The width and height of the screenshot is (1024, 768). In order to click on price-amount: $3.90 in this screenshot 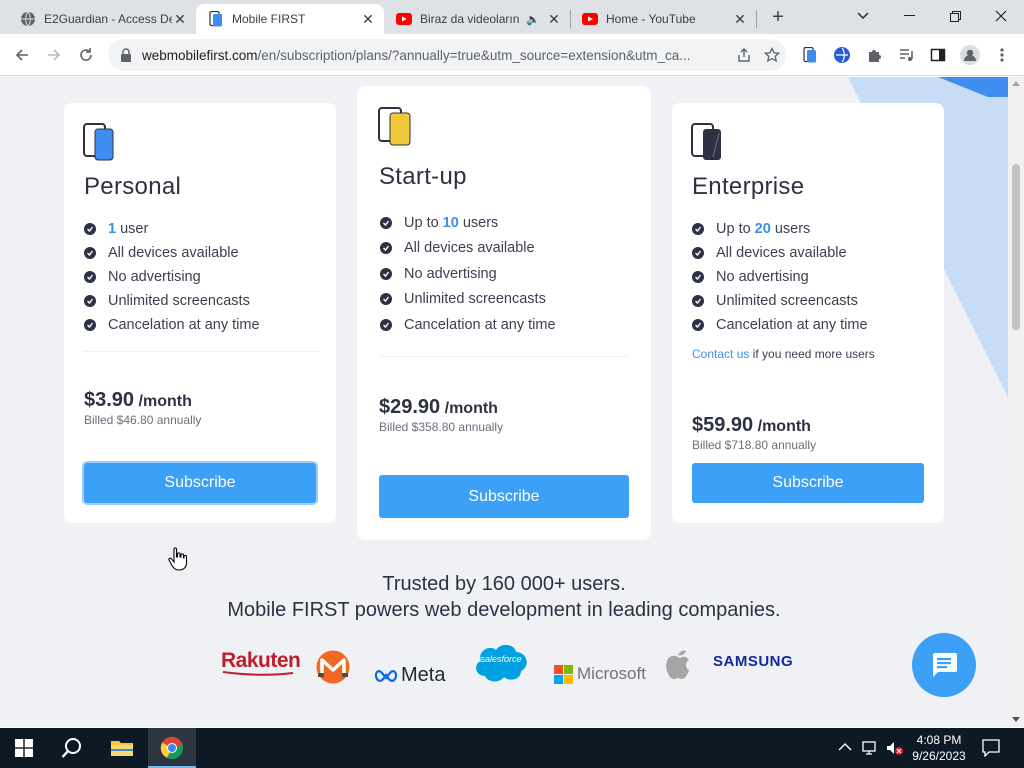, I will do `click(109, 400)`.